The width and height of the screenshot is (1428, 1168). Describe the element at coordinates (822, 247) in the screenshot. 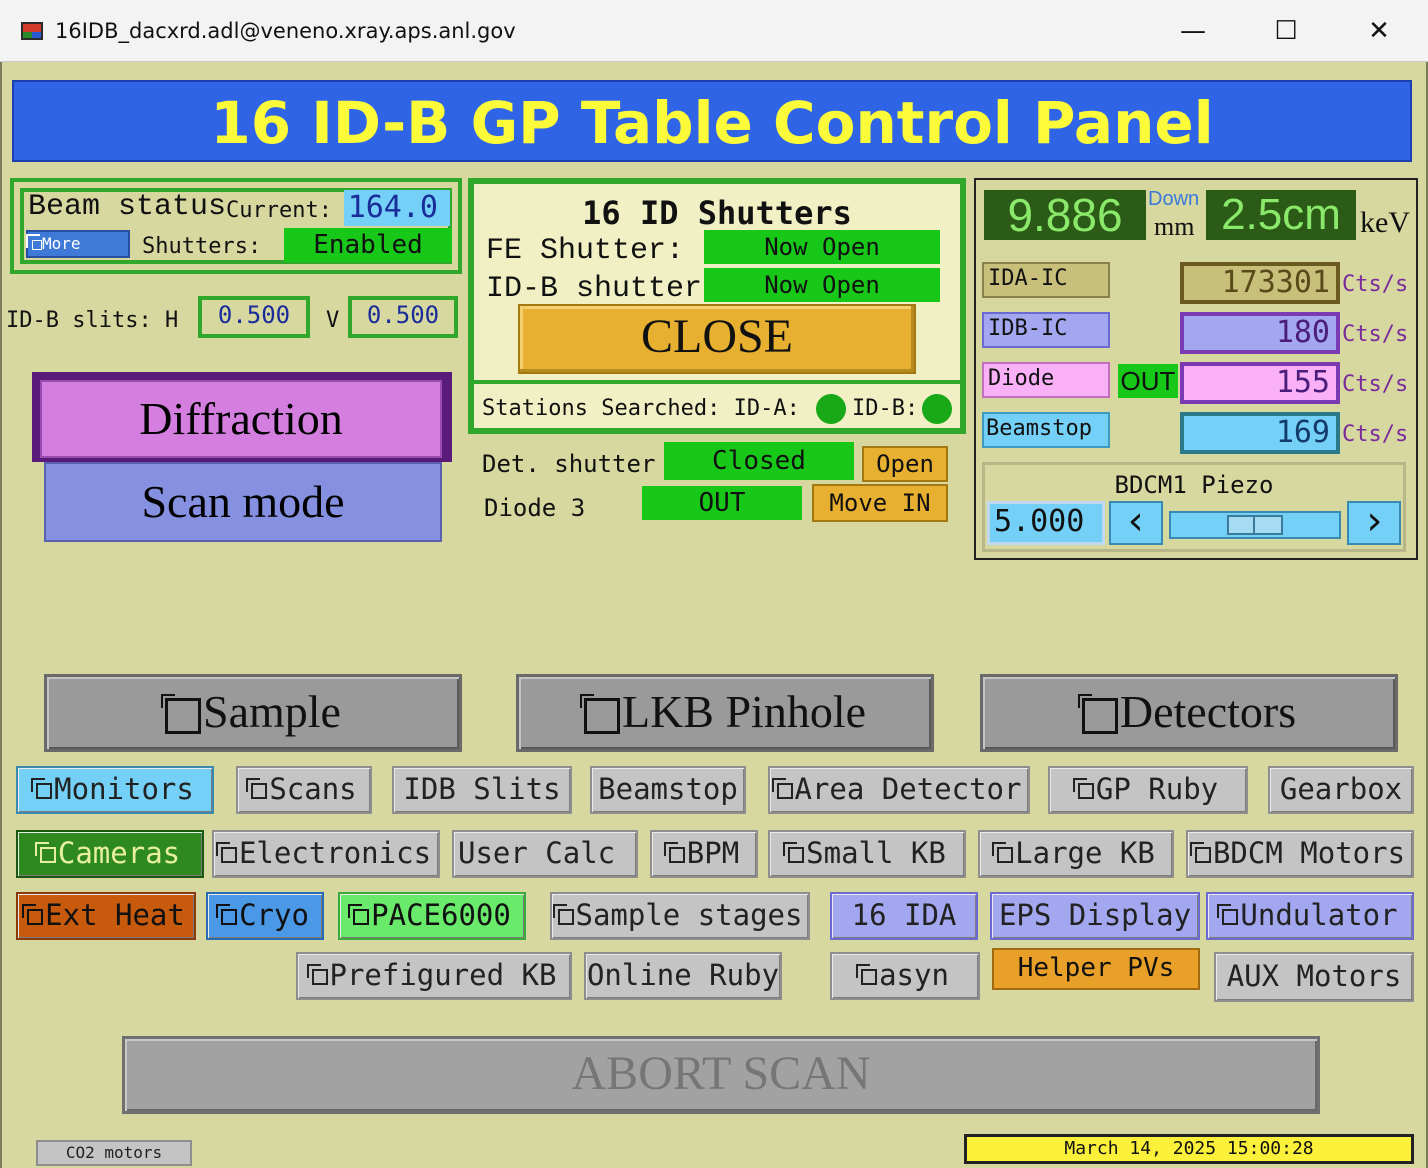

I see `fe-shutter-status: Now Open` at that location.